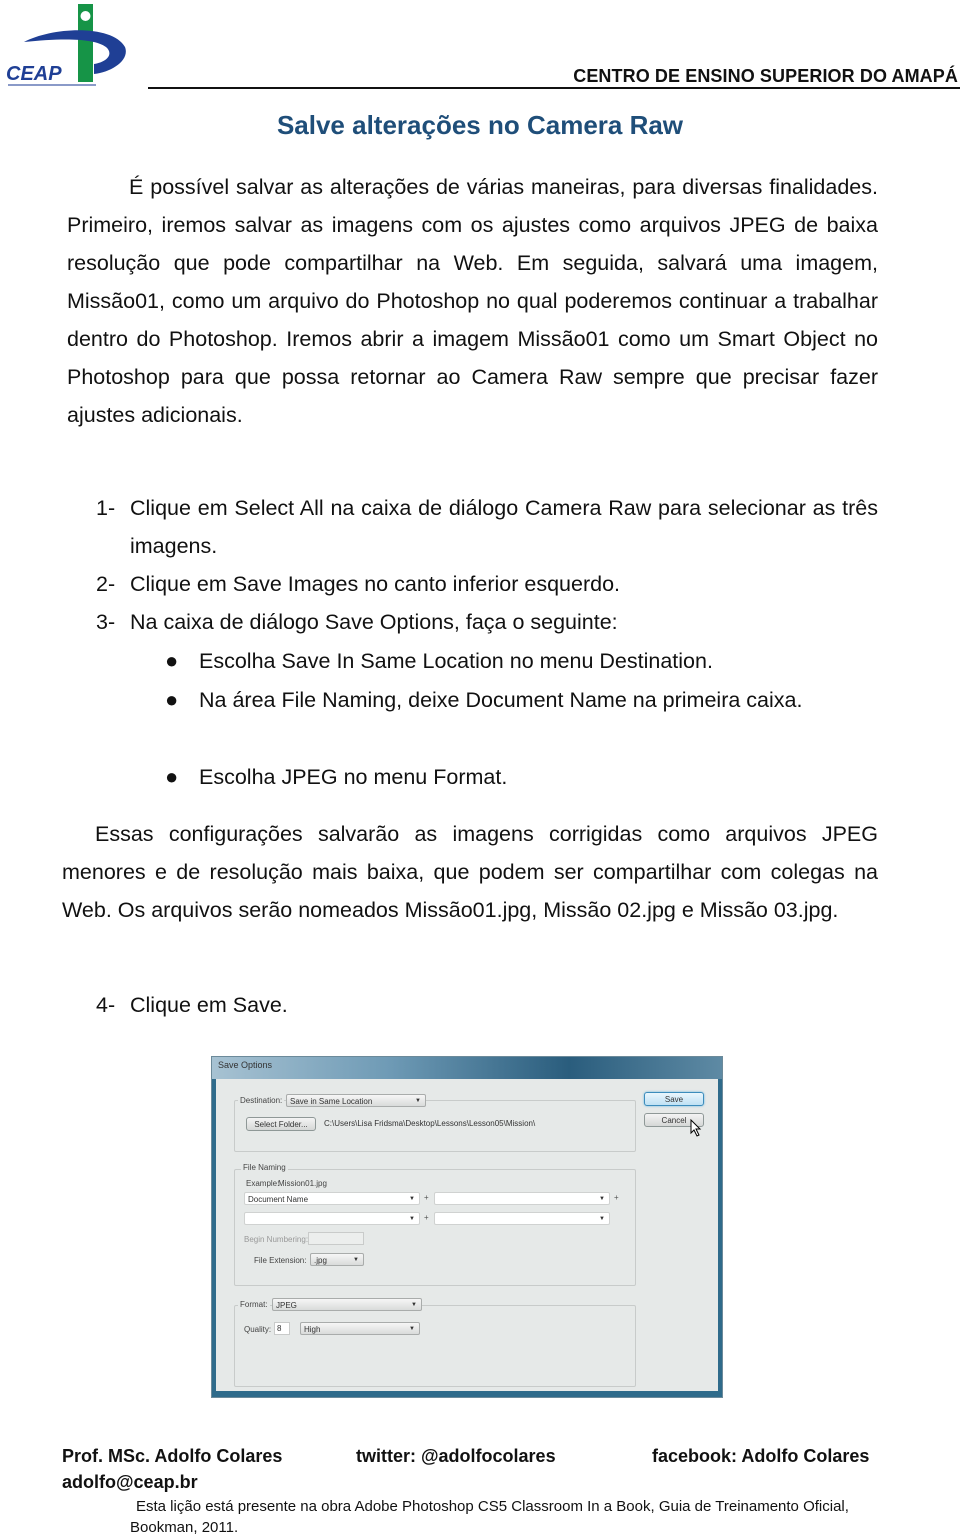 The width and height of the screenshot is (960, 1538). What do you see at coordinates (85, 16) in the screenshot?
I see `logo-dot` at bounding box center [85, 16].